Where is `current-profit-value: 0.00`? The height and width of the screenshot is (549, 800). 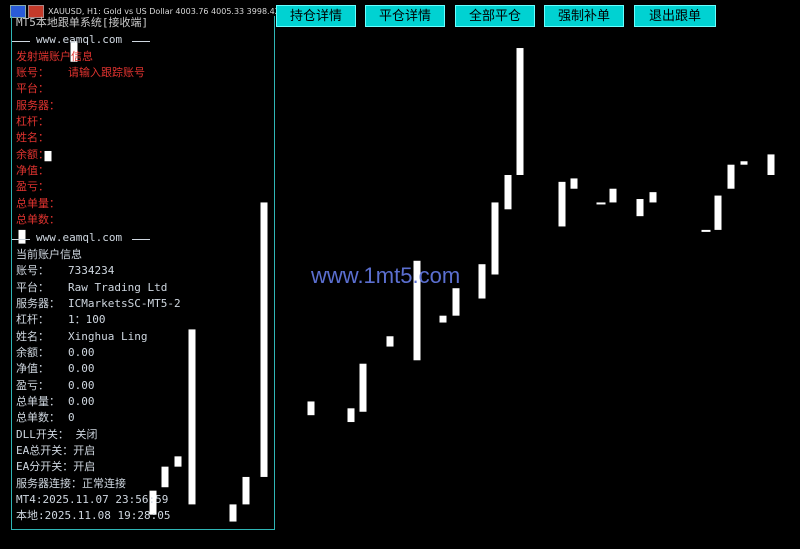
current-profit-value: 0.00 is located at coordinates (81, 385).